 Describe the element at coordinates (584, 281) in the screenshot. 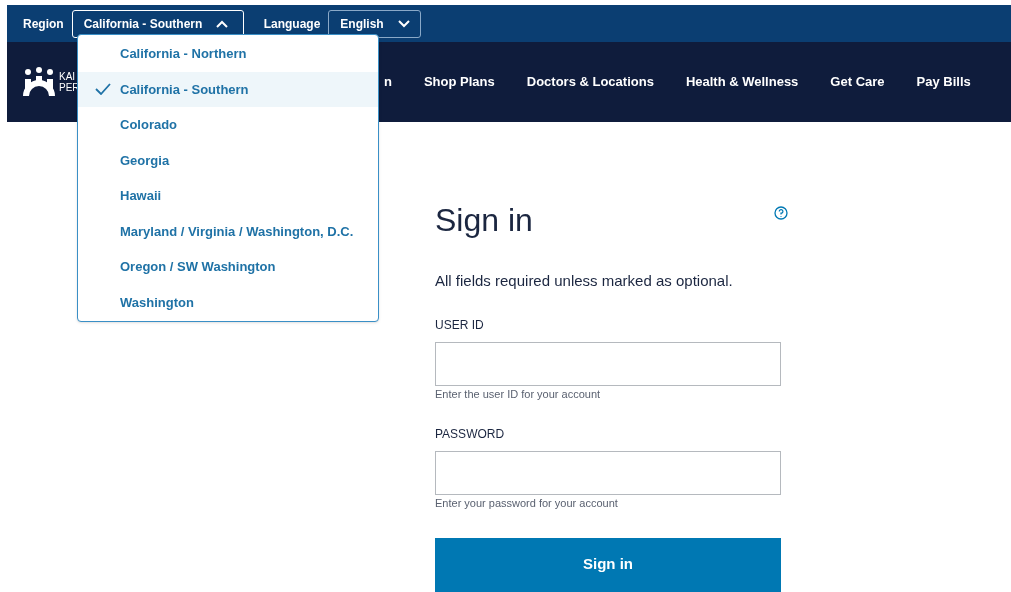

I see `required-note: All fields required unless marked as optional.` at that location.